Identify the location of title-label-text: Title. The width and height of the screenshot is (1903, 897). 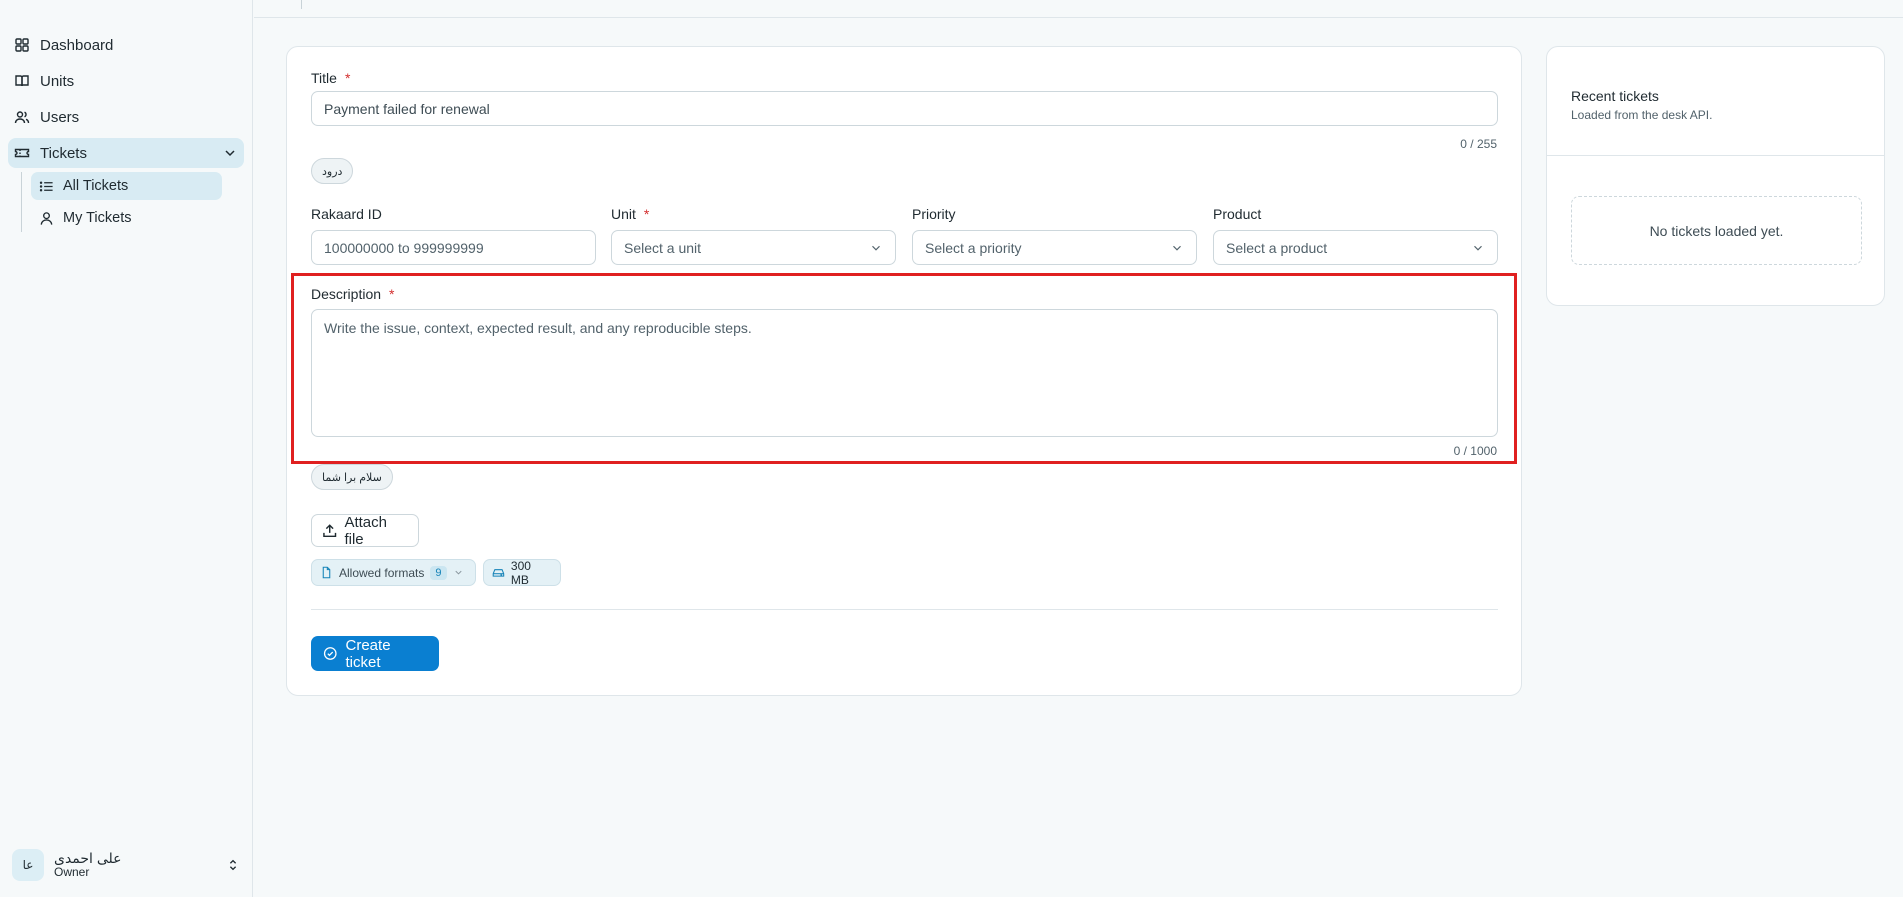
(324, 78).